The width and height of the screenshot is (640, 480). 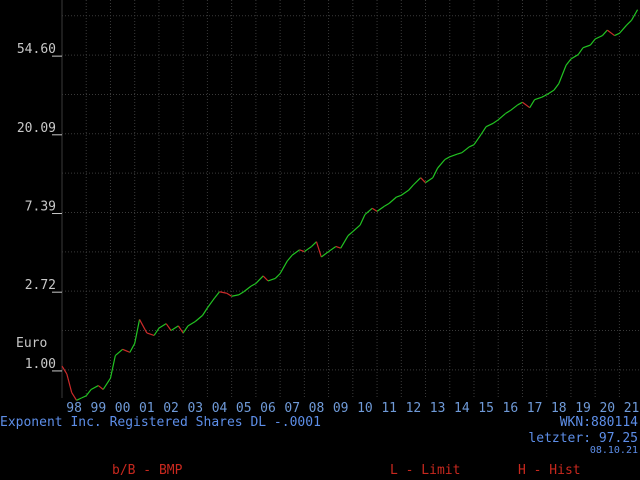 What do you see at coordinates (414, 408) in the screenshot?
I see `x-tick-label: 12` at bounding box center [414, 408].